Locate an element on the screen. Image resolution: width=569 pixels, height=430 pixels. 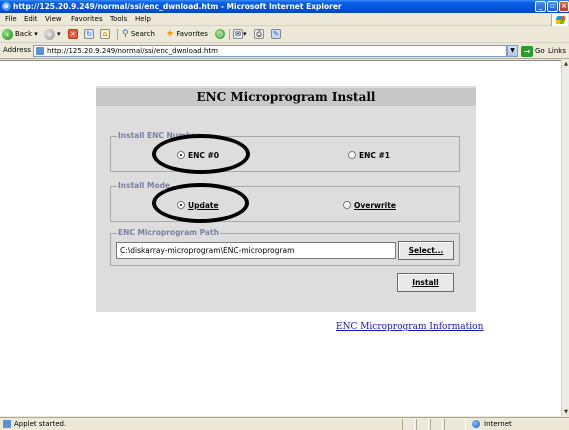
home-icon: ⌂ is located at coordinates (105, 34).